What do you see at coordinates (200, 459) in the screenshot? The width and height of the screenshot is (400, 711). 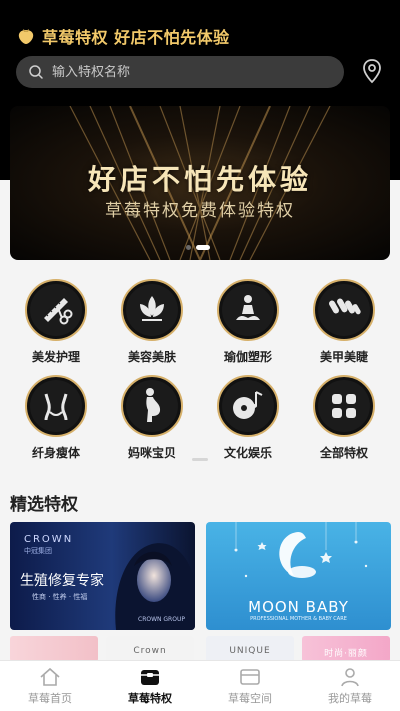 I see `category-page-indicator` at bounding box center [200, 459].